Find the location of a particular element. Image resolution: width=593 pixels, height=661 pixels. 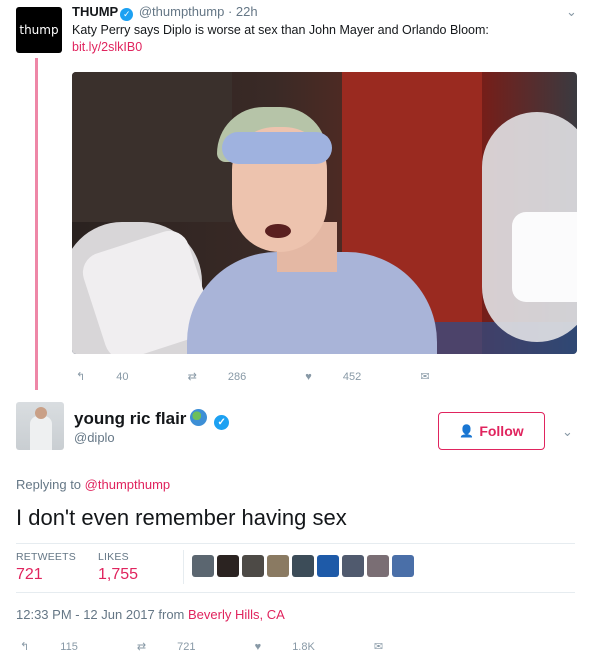

main-author-handle: @diplo is located at coordinates (94, 437).